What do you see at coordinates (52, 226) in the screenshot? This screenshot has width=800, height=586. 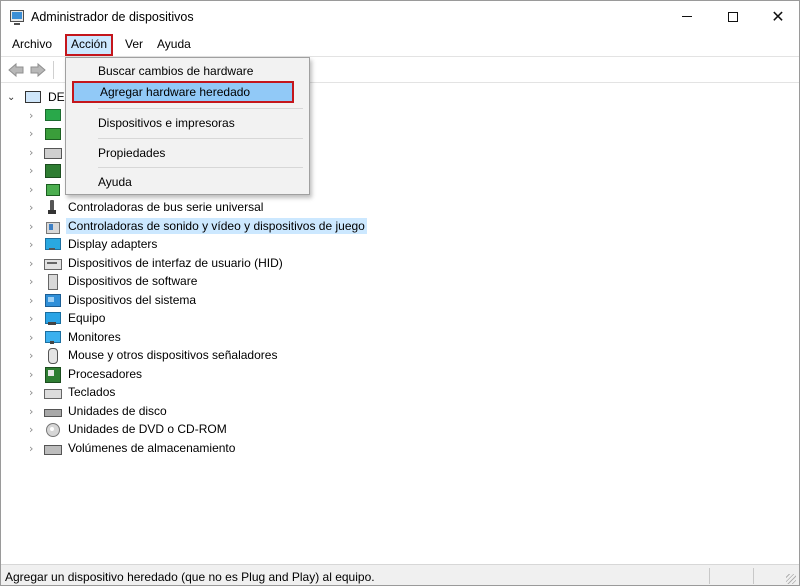 I see `sound-device-icon` at bounding box center [52, 226].